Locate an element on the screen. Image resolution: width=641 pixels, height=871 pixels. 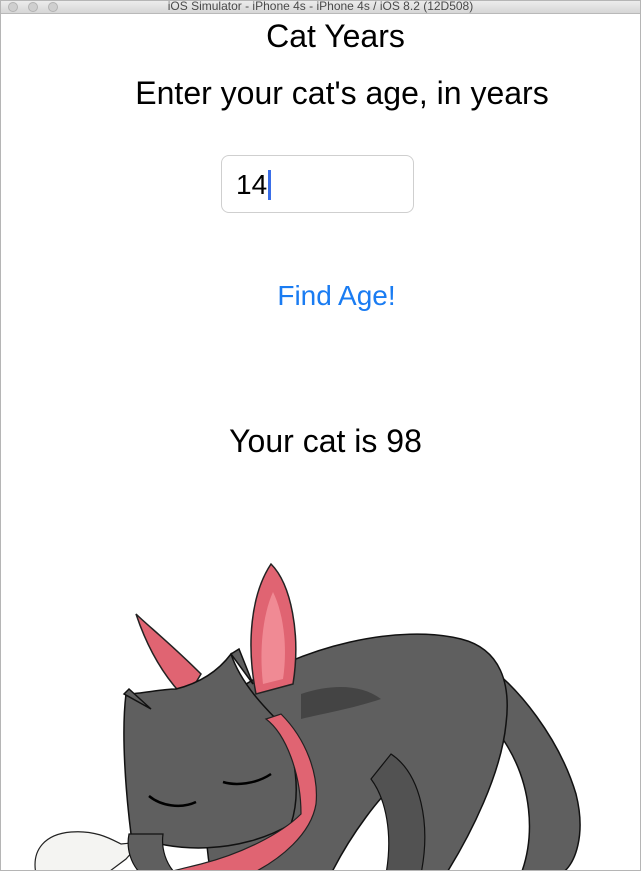
age-input-value: 14 is located at coordinates (252, 184).